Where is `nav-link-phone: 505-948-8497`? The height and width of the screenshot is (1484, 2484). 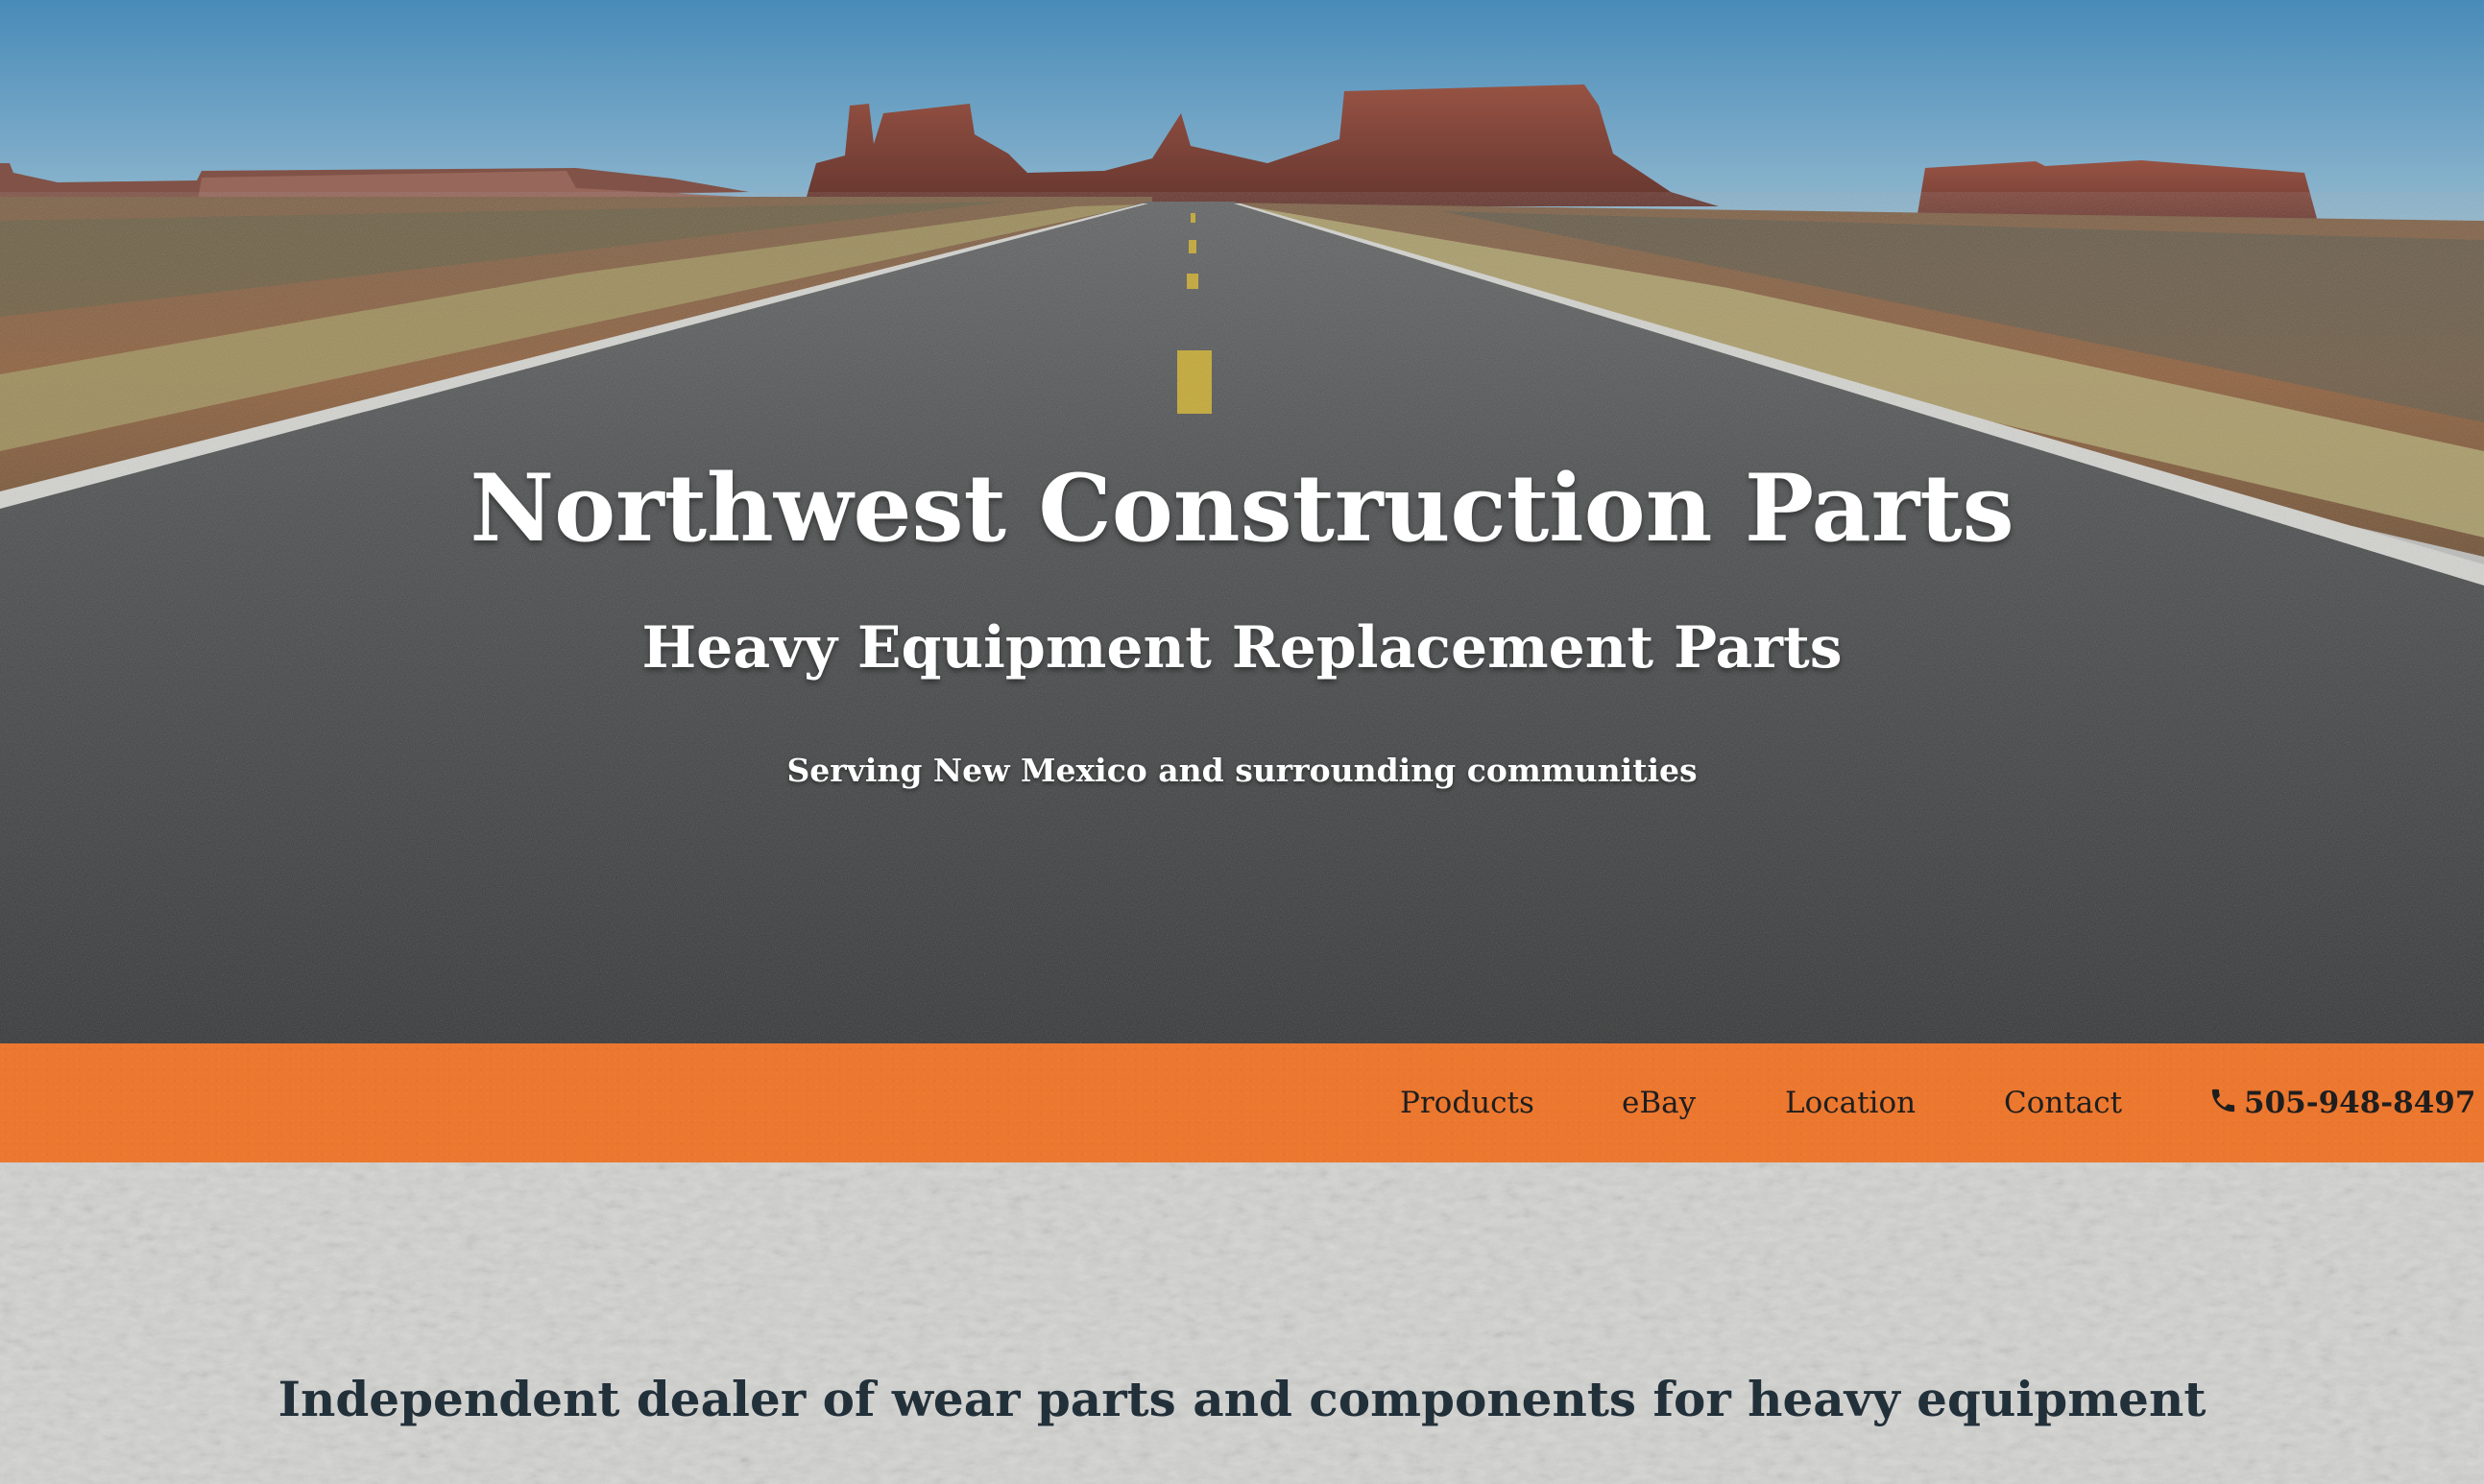 nav-link-phone: 505-948-8497 is located at coordinates (2341, 1102).